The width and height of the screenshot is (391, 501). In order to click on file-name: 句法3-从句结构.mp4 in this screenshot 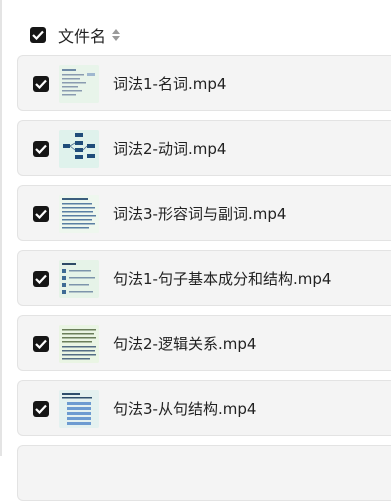, I will do `click(184, 408)`.